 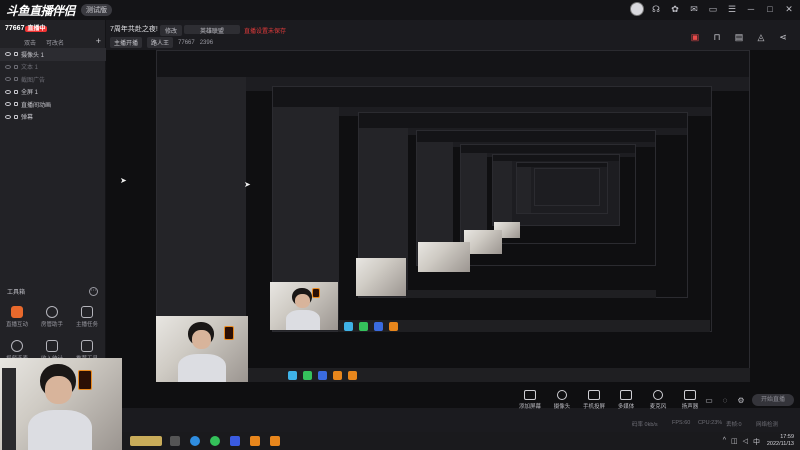 I want to click on source-item: 弹幕, so click(x=53, y=117).